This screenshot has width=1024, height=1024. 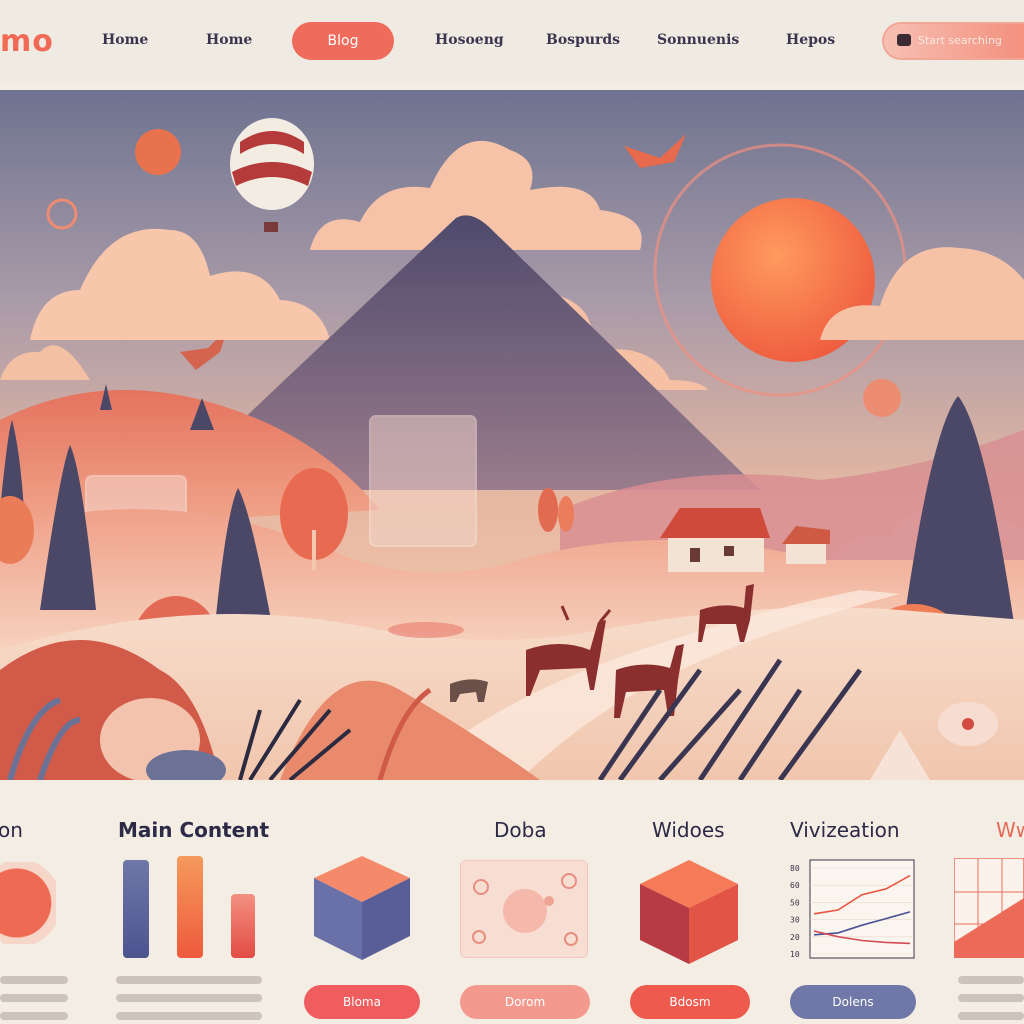 What do you see at coordinates (469, 40) in the screenshot?
I see `nav-link-hosoeng: Hosoeng` at bounding box center [469, 40].